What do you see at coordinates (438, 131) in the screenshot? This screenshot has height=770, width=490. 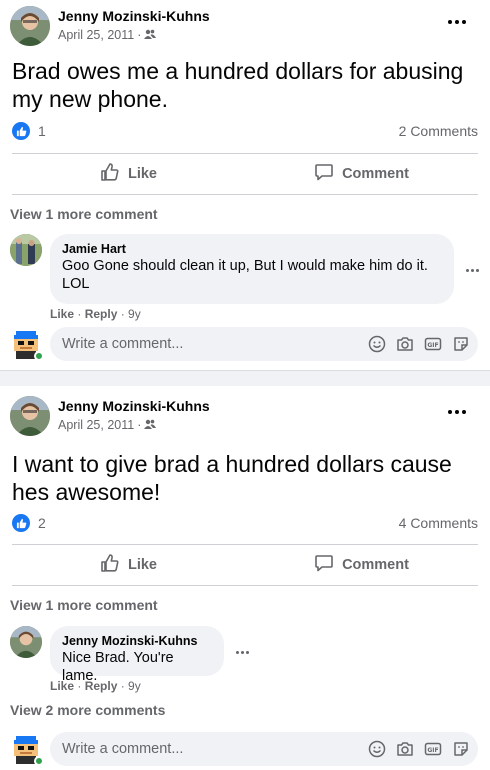 I see `comments-count-link: 2 Comments` at bounding box center [438, 131].